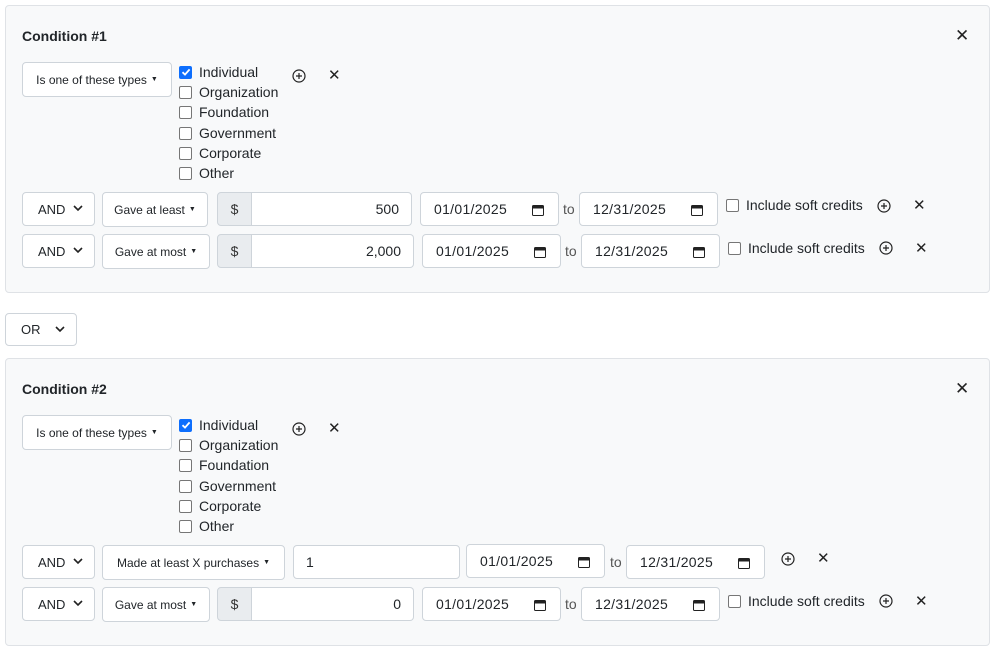 The width and height of the screenshot is (993, 650). I want to click on amount-input-group: $ 2,000, so click(315, 251).